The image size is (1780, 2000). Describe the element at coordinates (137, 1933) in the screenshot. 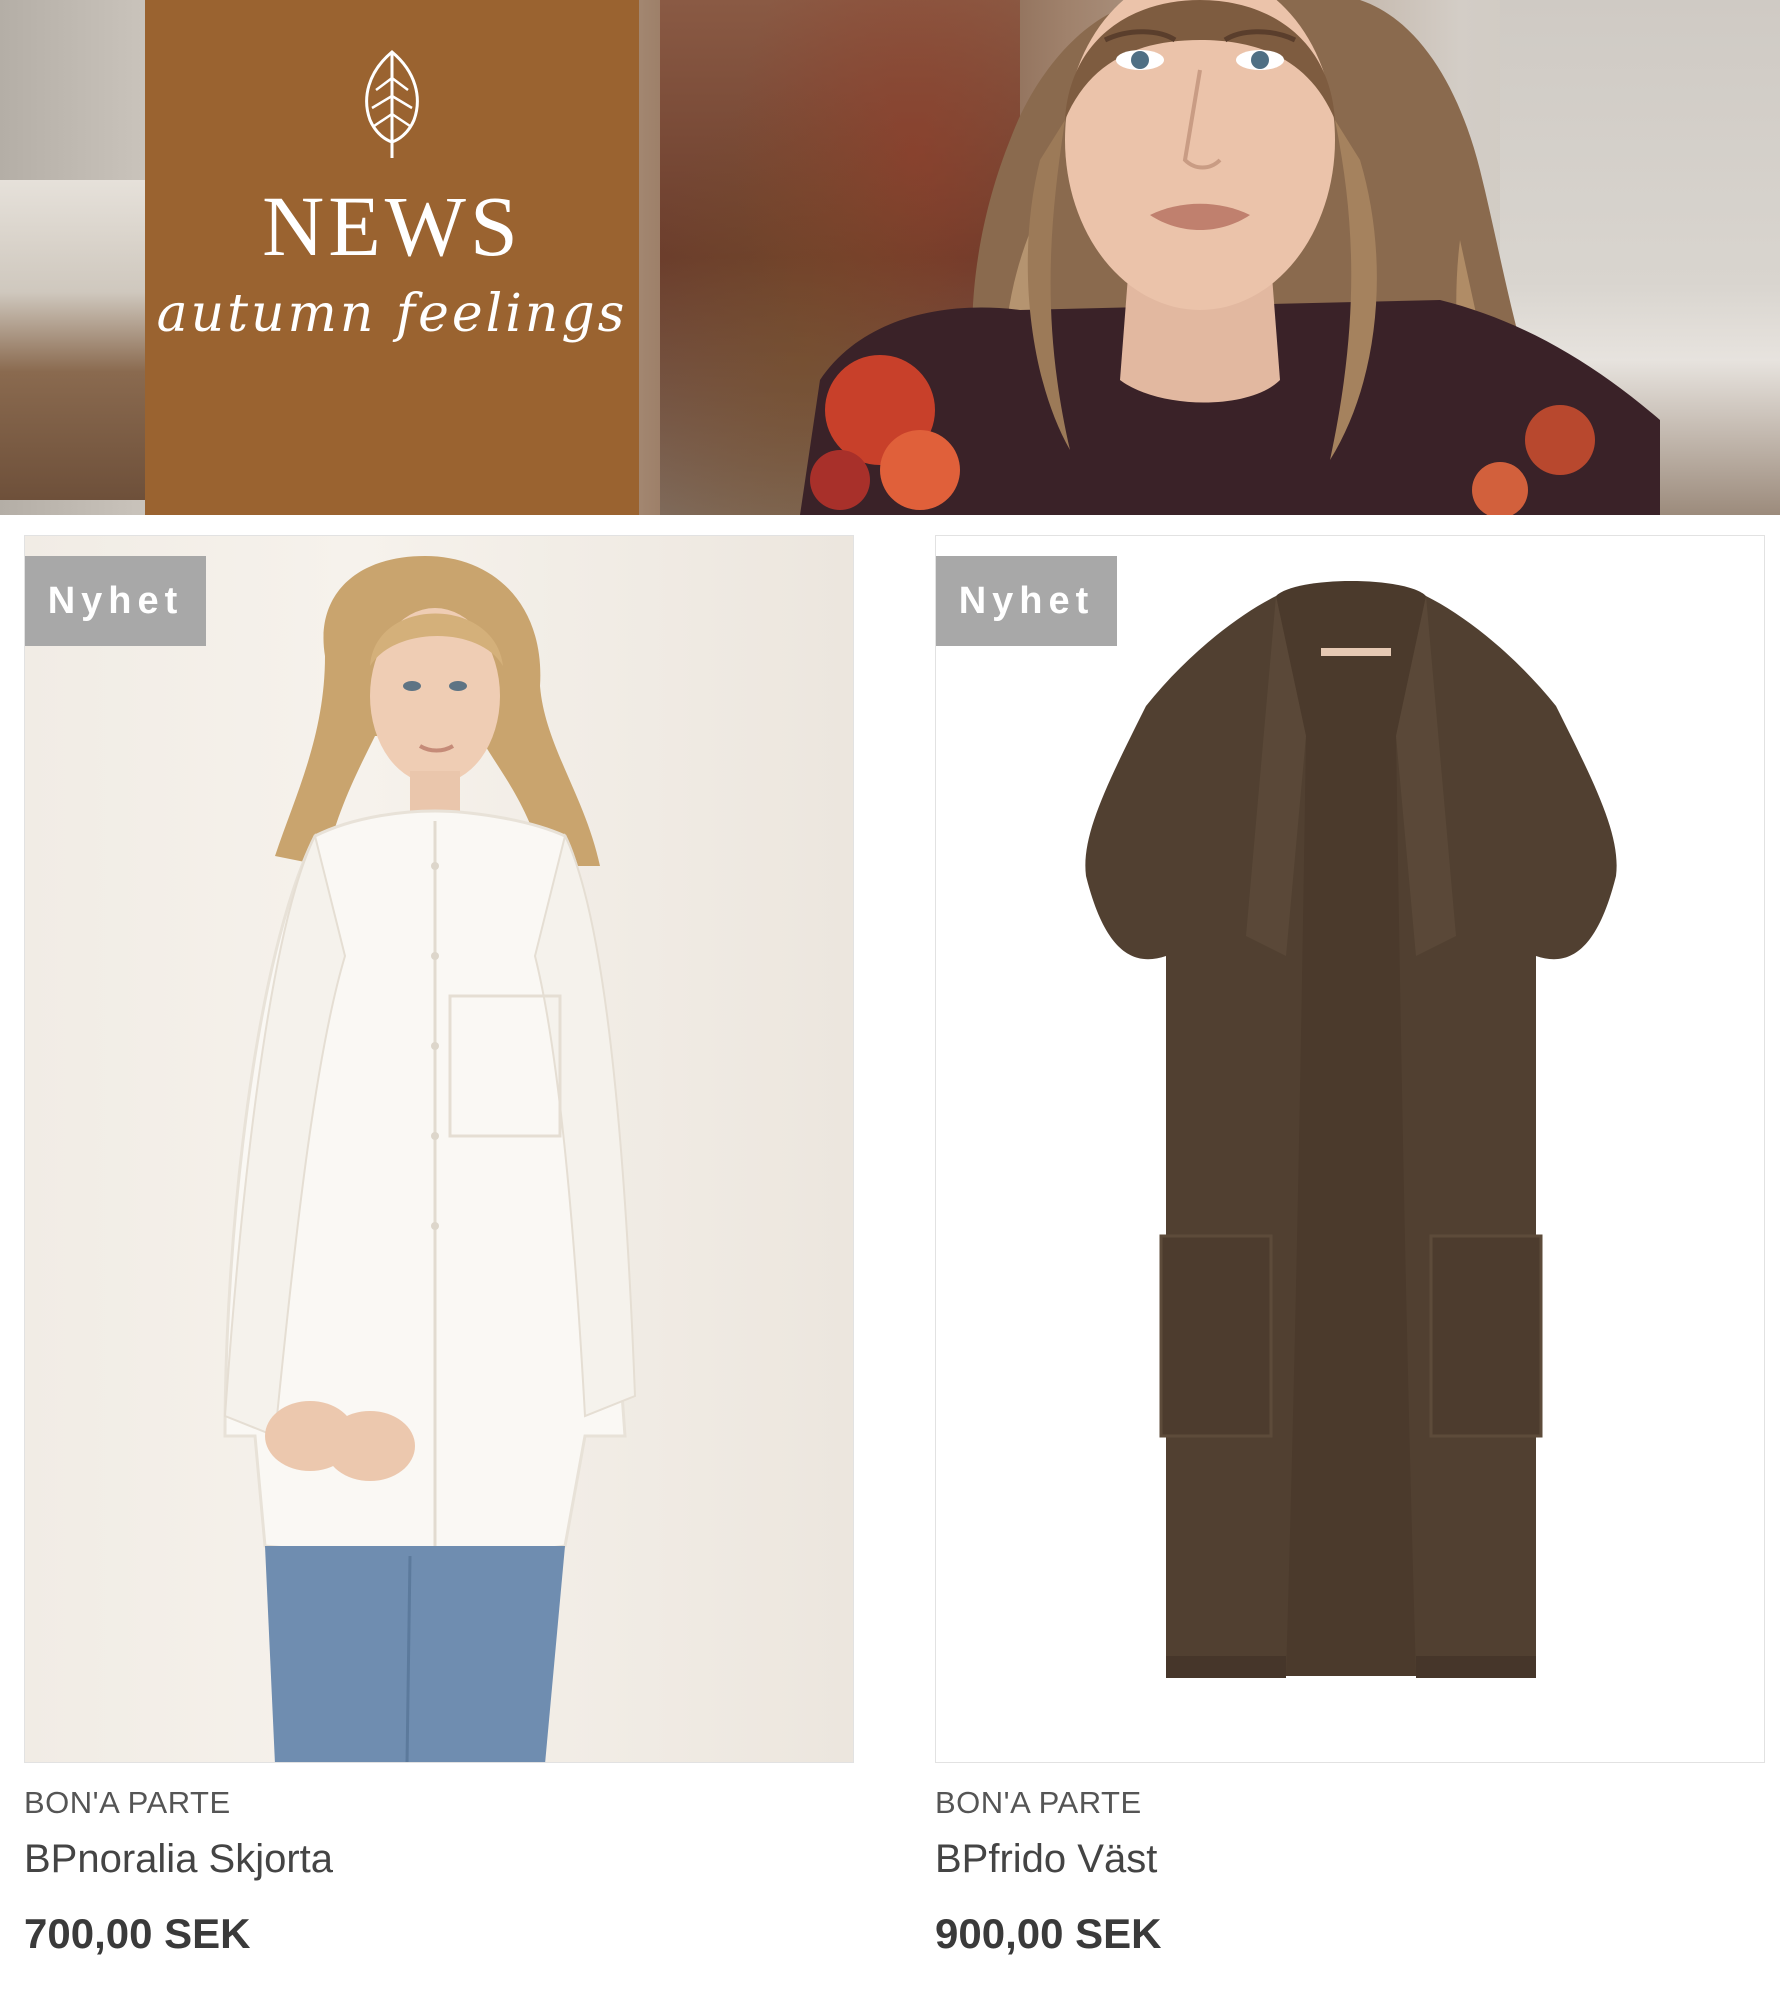

I see `product-price: 700,00 SEK` at that location.